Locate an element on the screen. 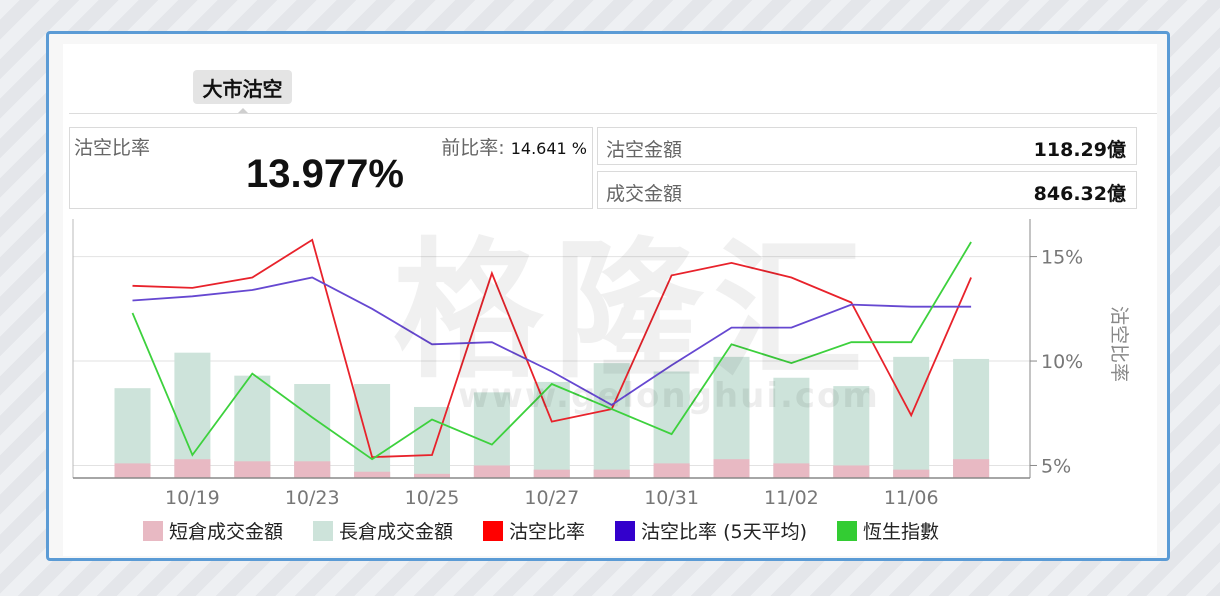 The width and height of the screenshot is (1220, 596). y-axis-title: 沽空比率 is located at coordinates (1119, 344).